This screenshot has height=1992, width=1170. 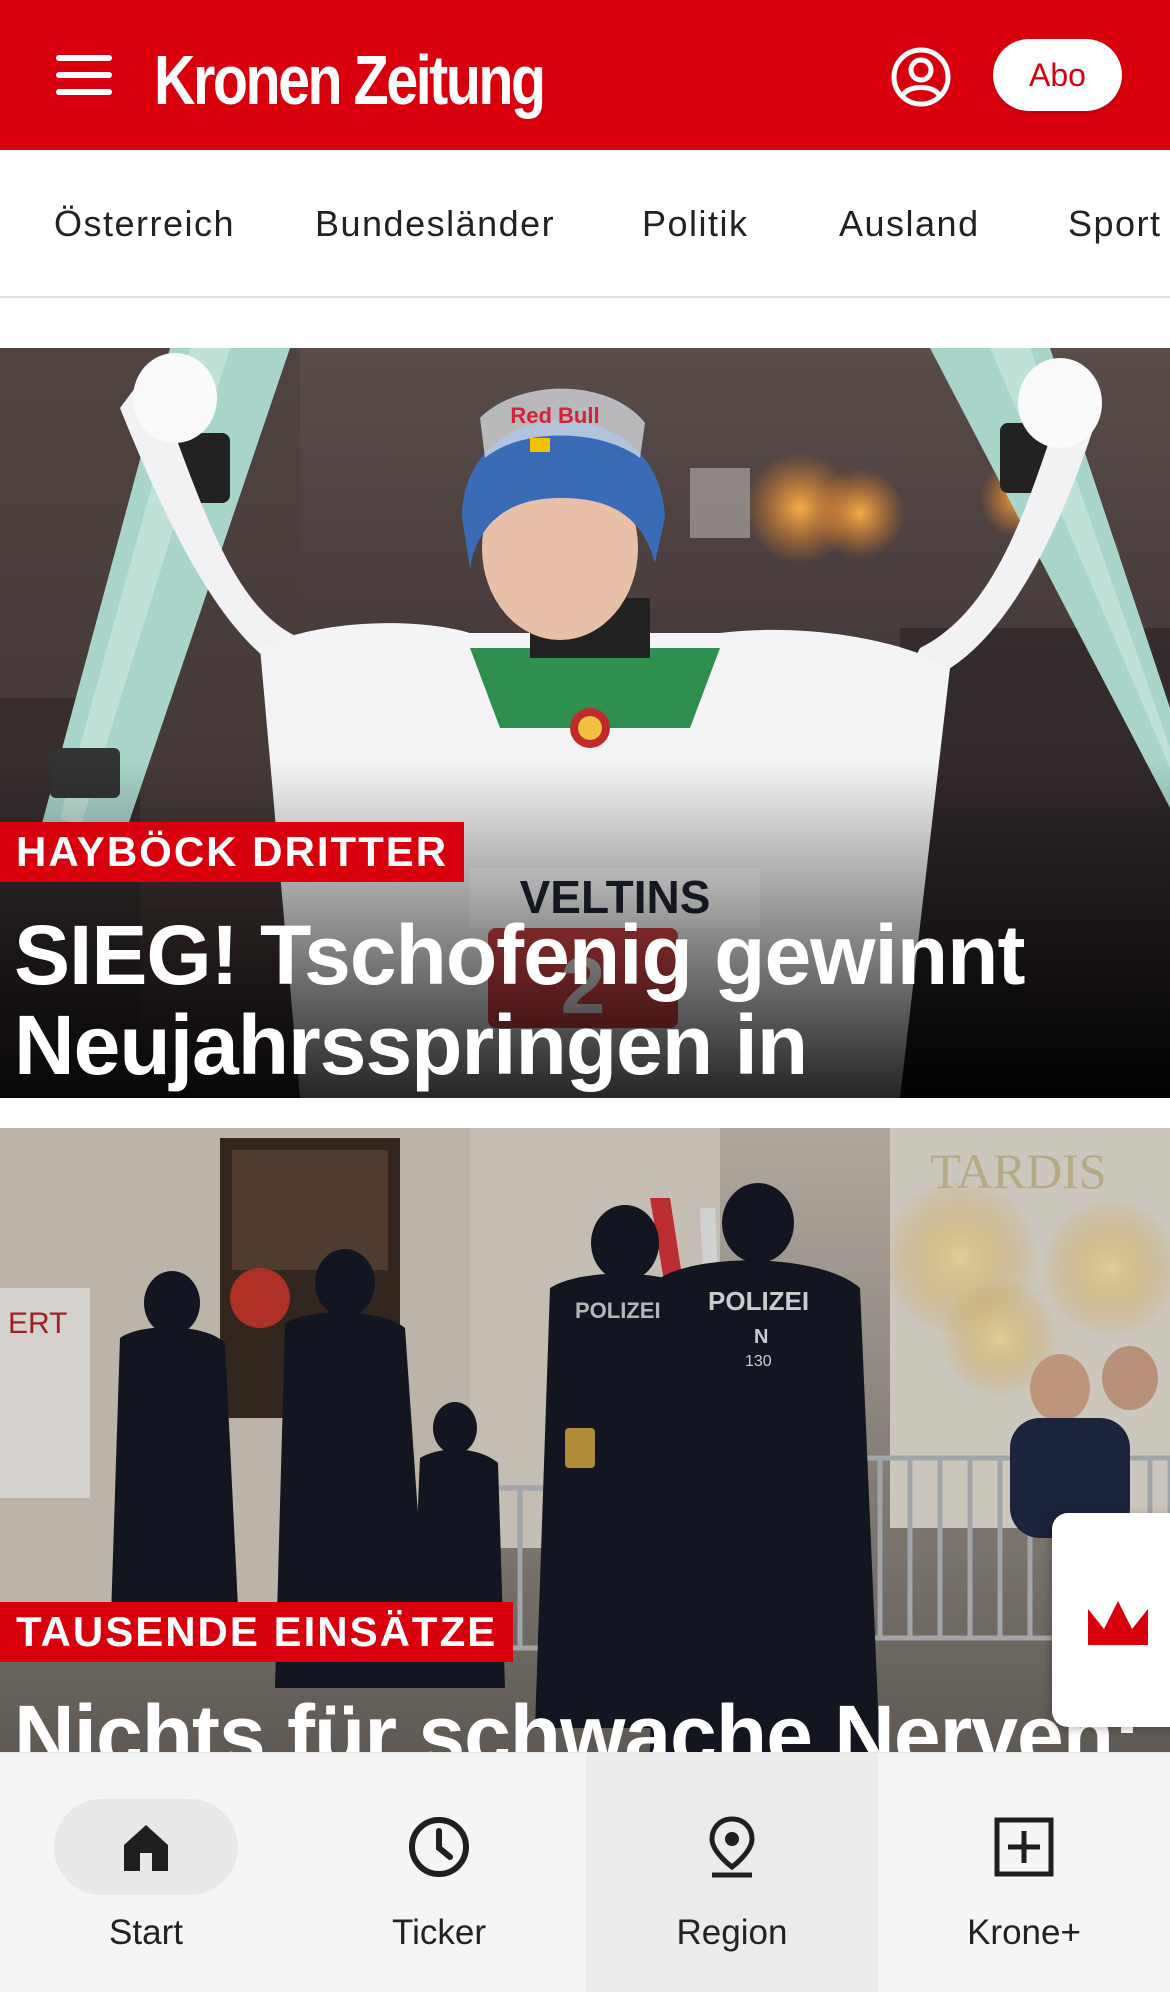 I want to click on tab-start: Start, so click(x=146, y=1872).